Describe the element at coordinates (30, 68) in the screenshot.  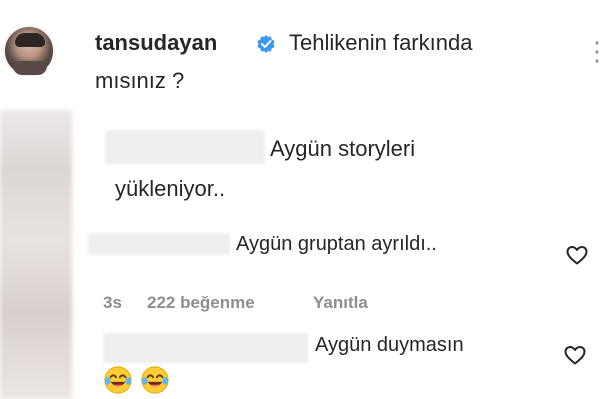
I see `avatar-shirt` at that location.